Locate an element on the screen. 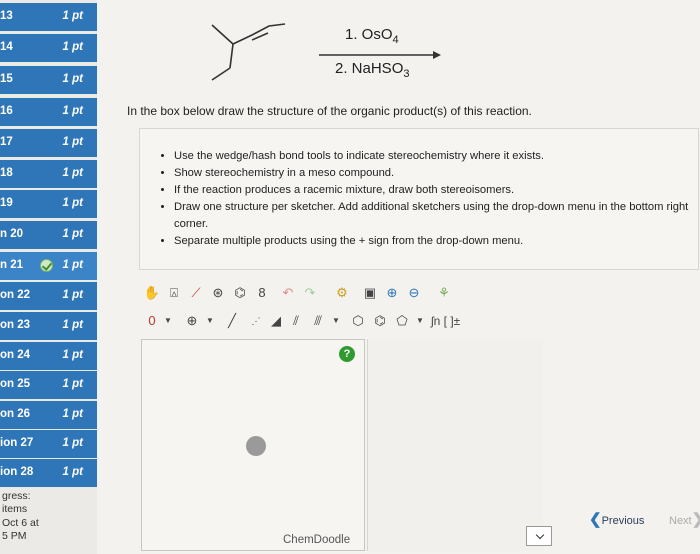 The height and width of the screenshot is (554, 700). complete-check-icon is located at coordinates (46, 265).